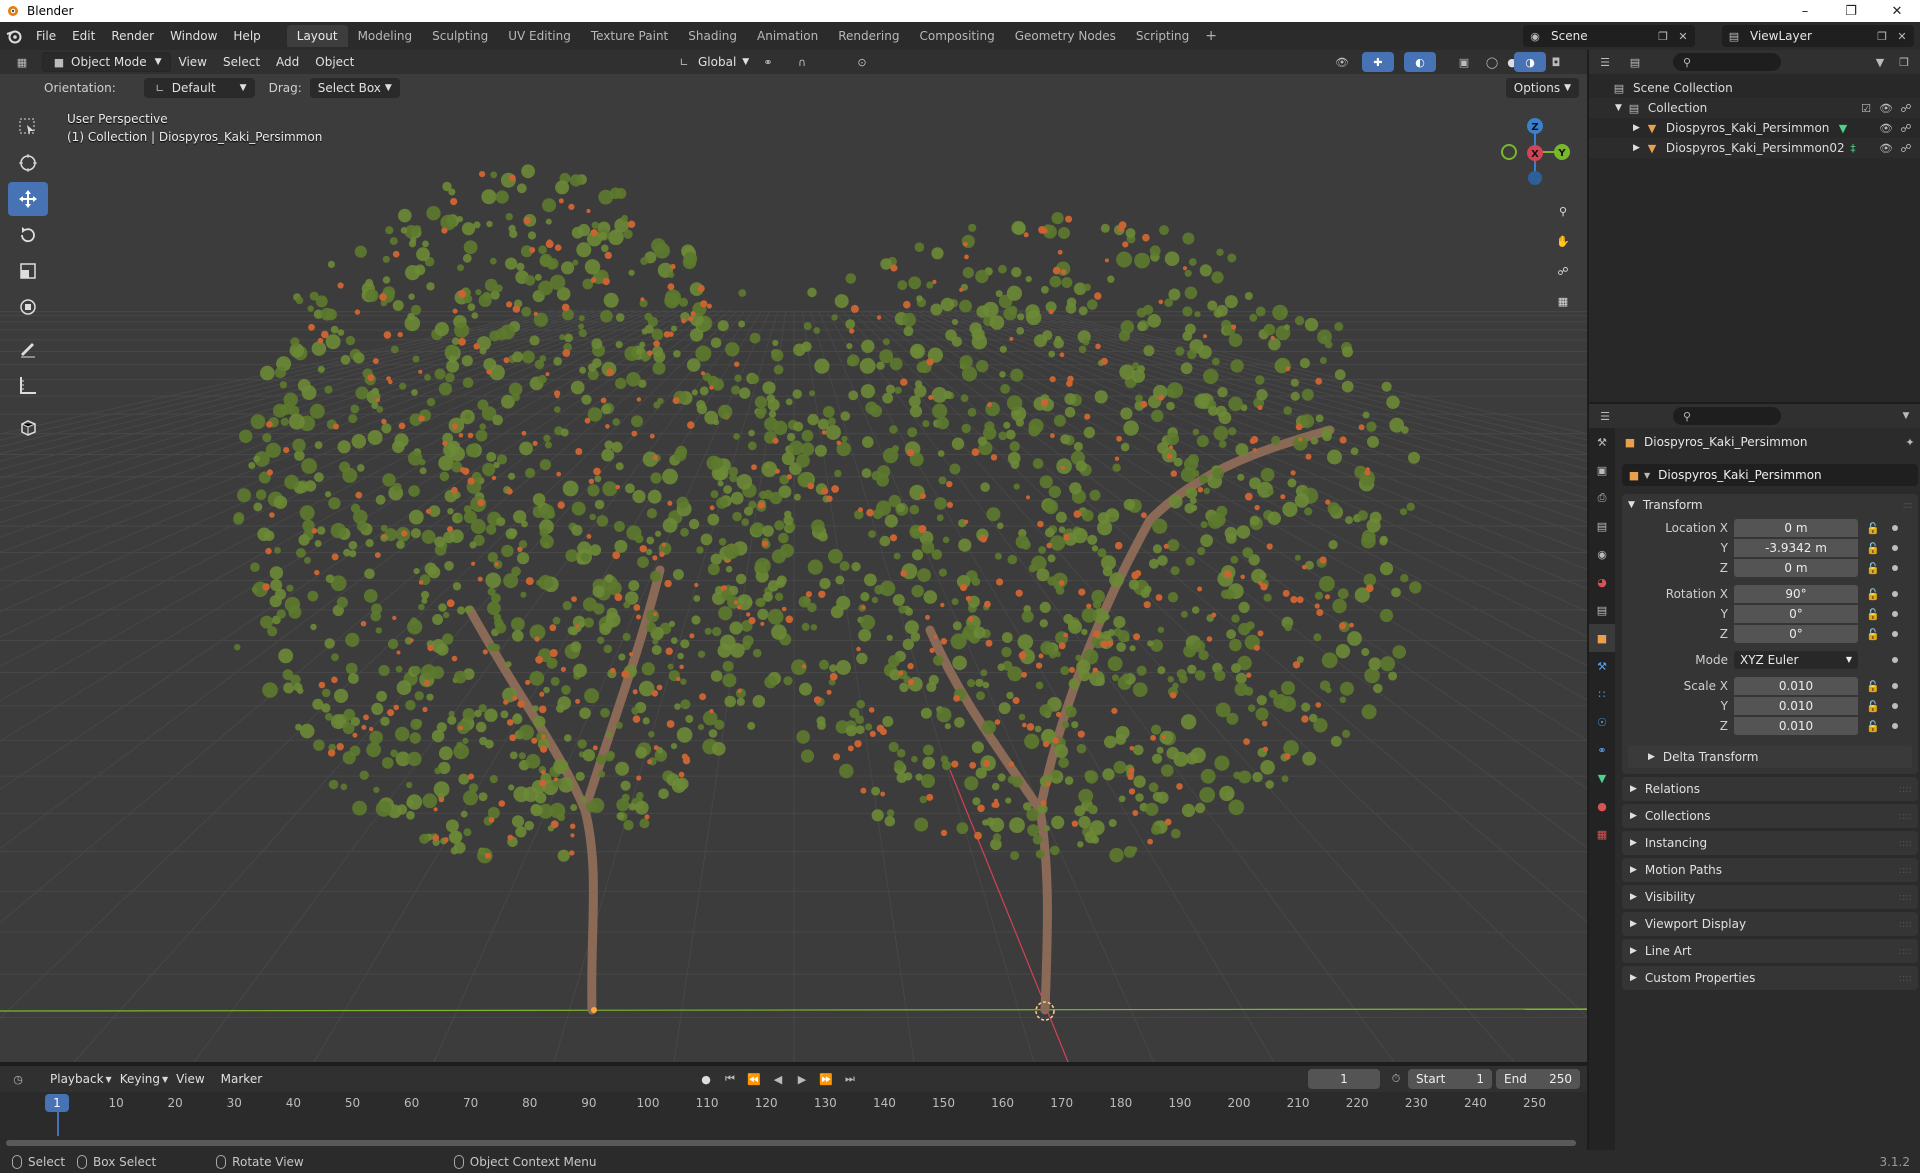 The image size is (1920, 1173). Describe the element at coordinates (1796, 528) in the screenshot. I see `location-x-field: 0 m` at that location.